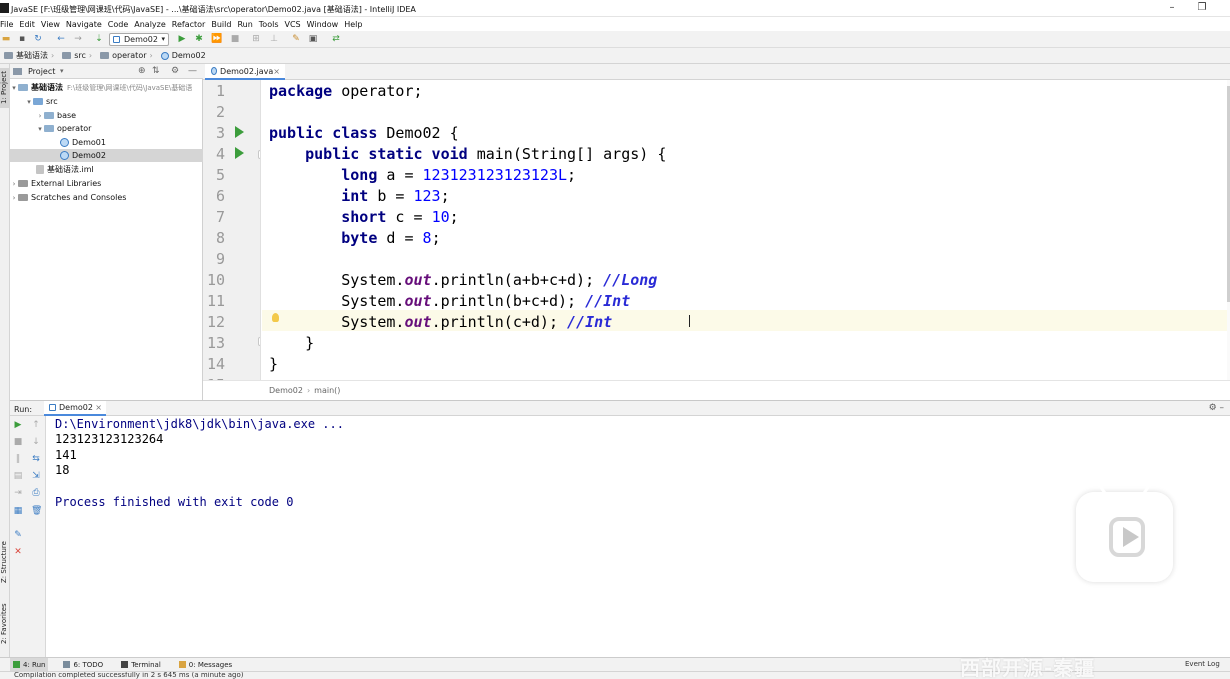 The width and height of the screenshot is (1230, 679). What do you see at coordinates (286, 390) in the screenshot?
I see `crumb-class: Demo02` at bounding box center [286, 390].